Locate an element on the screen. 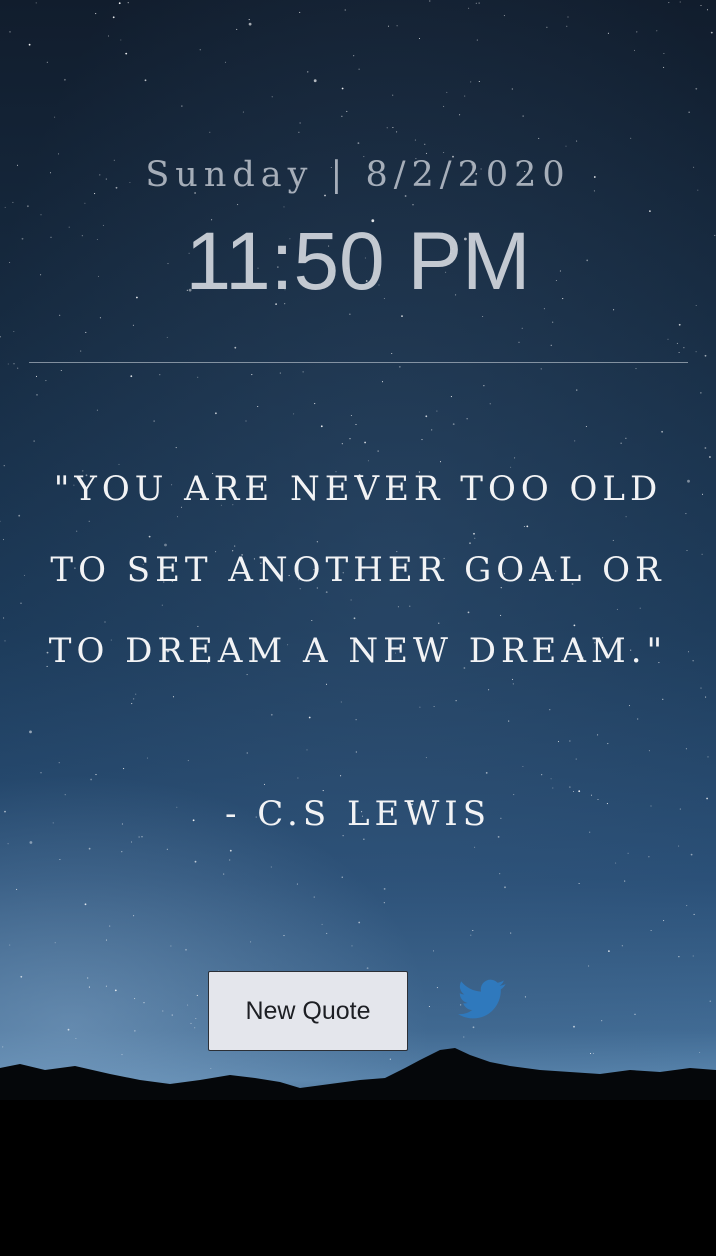 Image resolution: width=716 pixels, height=1256 pixels. twitter-icon is located at coordinates (482, 999).